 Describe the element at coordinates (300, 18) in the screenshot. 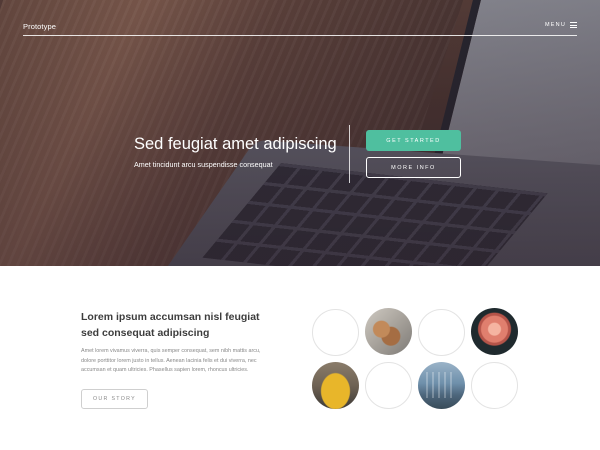

I see `top-navigation: Prototype MENU` at that location.